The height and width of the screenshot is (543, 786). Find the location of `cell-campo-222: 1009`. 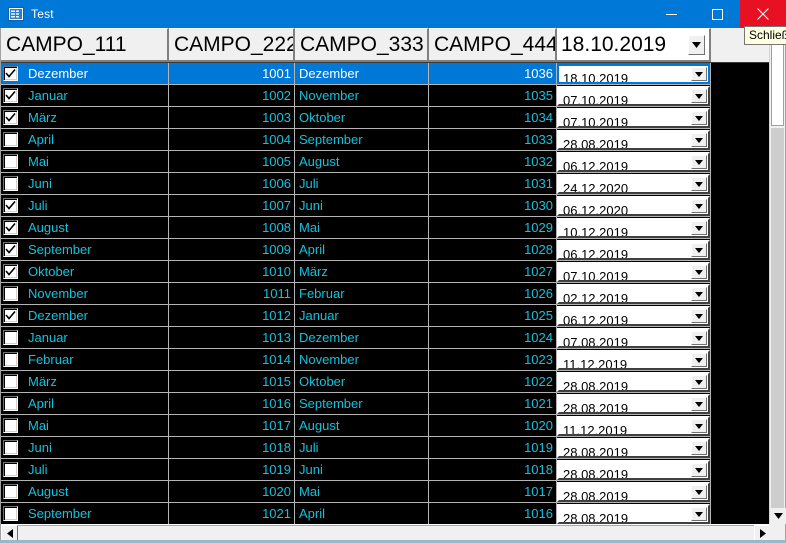

cell-campo-222: 1009 is located at coordinates (232, 250).